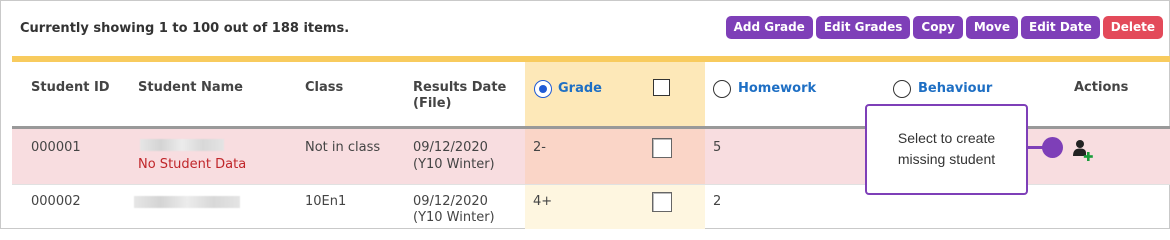 This screenshot has height=240, width=1170. What do you see at coordinates (343, 147) in the screenshot?
I see `row1-class: Not in class` at bounding box center [343, 147].